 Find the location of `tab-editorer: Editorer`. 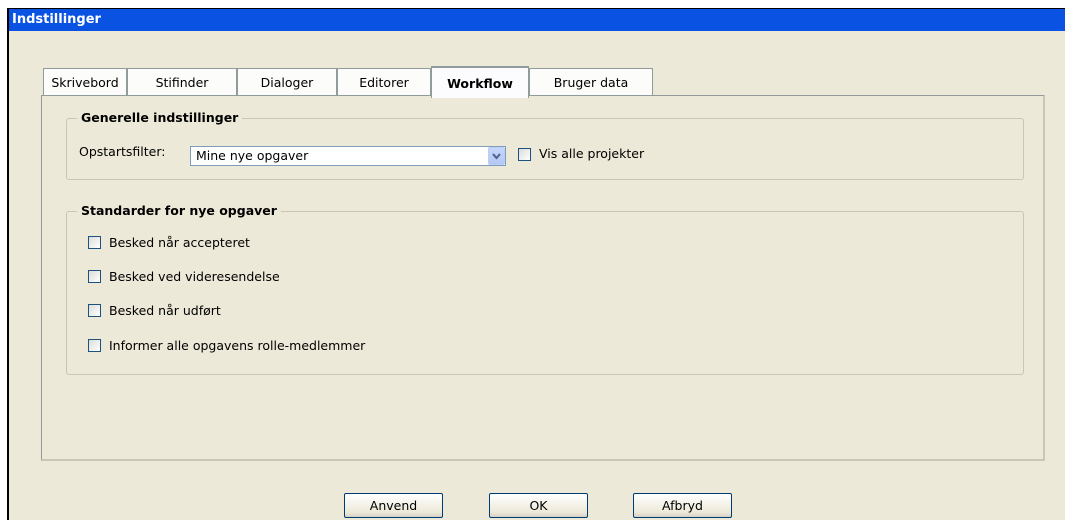

tab-editorer: Editorer is located at coordinates (384, 82).